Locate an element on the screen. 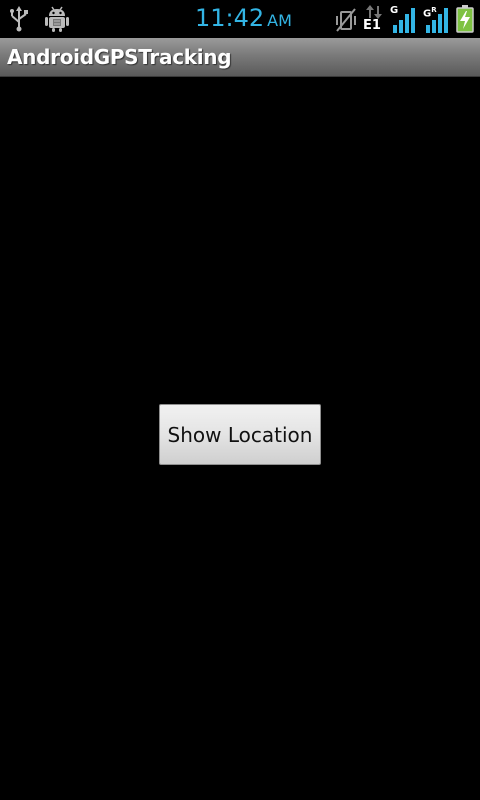 The image size is (480, 800). signal-2-type-text: G is located at coordinates (427, 14).